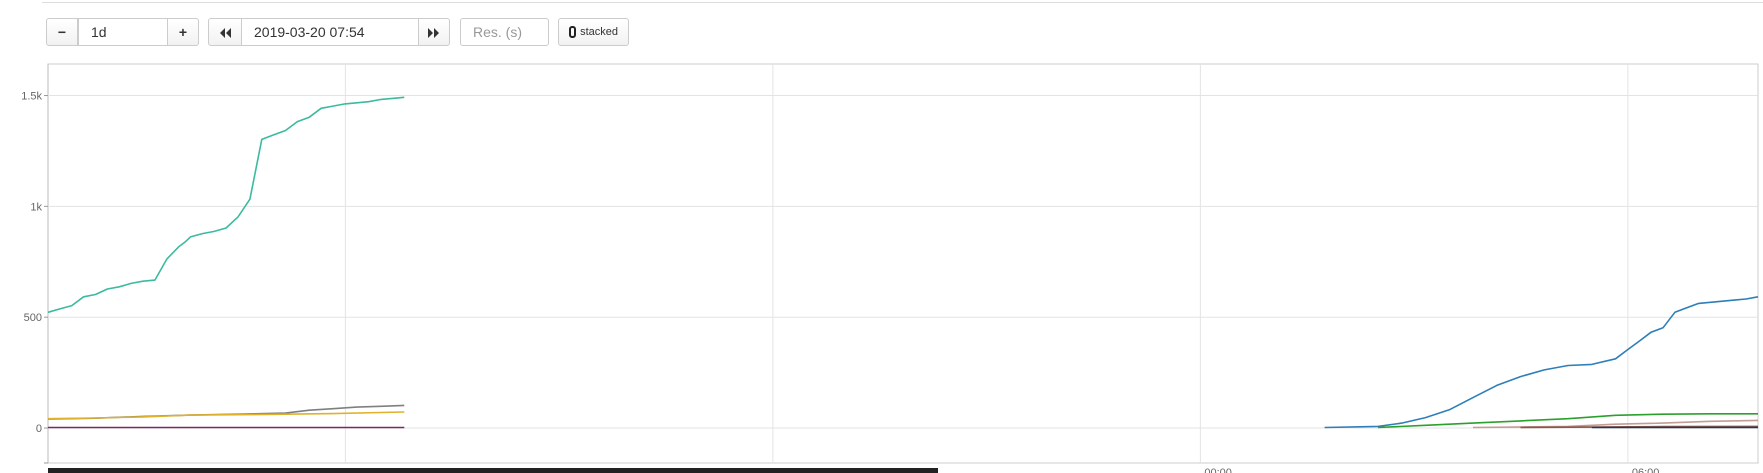  What do you see at coordinates (1646, 470) in the screenshot?
I see `x-tick-label: 06:00` at bounding box center [1646, 470].